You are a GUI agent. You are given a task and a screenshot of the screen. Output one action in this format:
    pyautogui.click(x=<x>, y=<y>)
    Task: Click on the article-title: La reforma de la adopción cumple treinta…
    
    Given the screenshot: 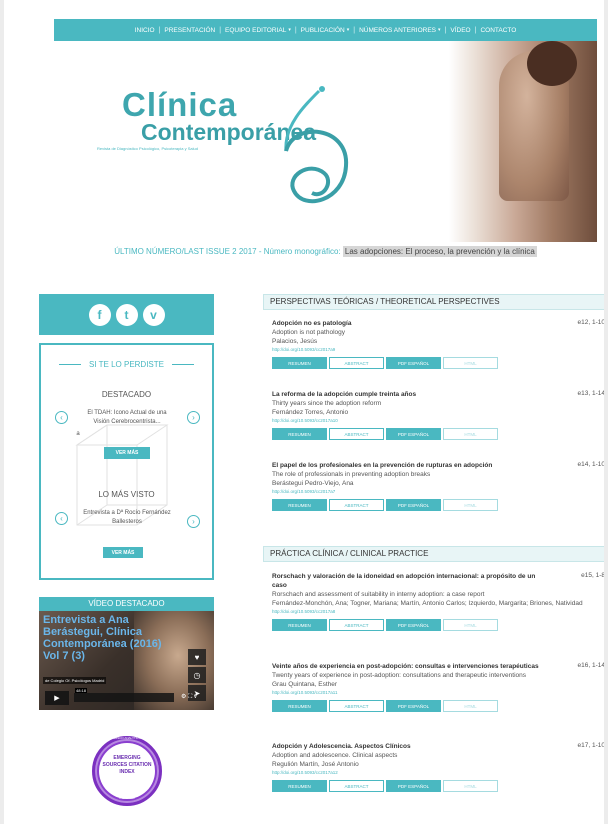 What is the action you would take?
    pyautogui.click(x=409, y=394)
    